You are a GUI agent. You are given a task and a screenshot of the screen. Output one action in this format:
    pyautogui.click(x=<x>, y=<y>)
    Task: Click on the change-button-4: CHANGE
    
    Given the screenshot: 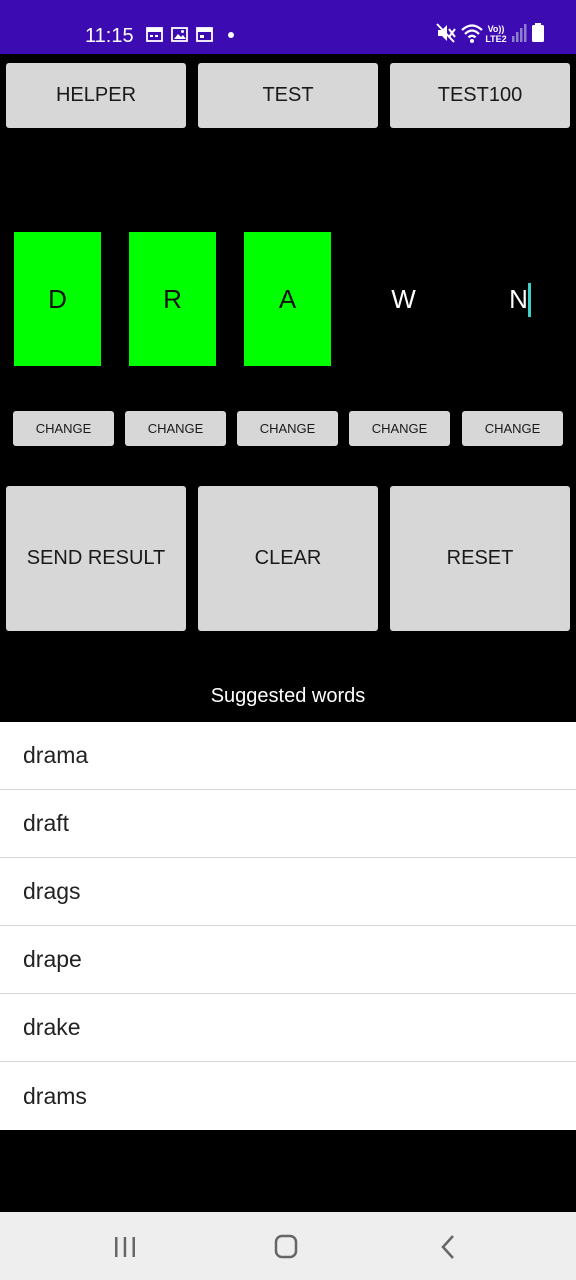 What is the action you would take?
    pyautogui.click(x=399, y=428)
    